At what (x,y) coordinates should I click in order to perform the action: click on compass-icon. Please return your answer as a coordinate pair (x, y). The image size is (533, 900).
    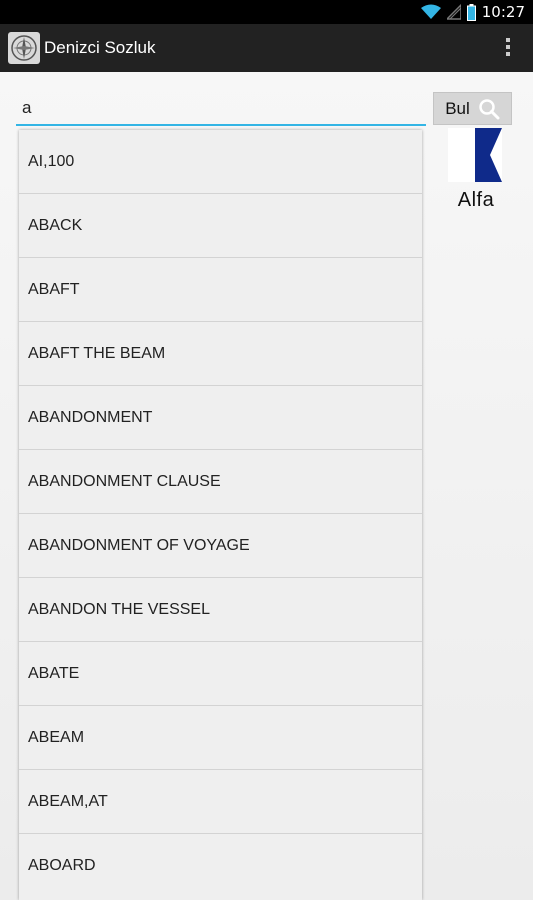
    Looking at the image, I should click on (24, 48).